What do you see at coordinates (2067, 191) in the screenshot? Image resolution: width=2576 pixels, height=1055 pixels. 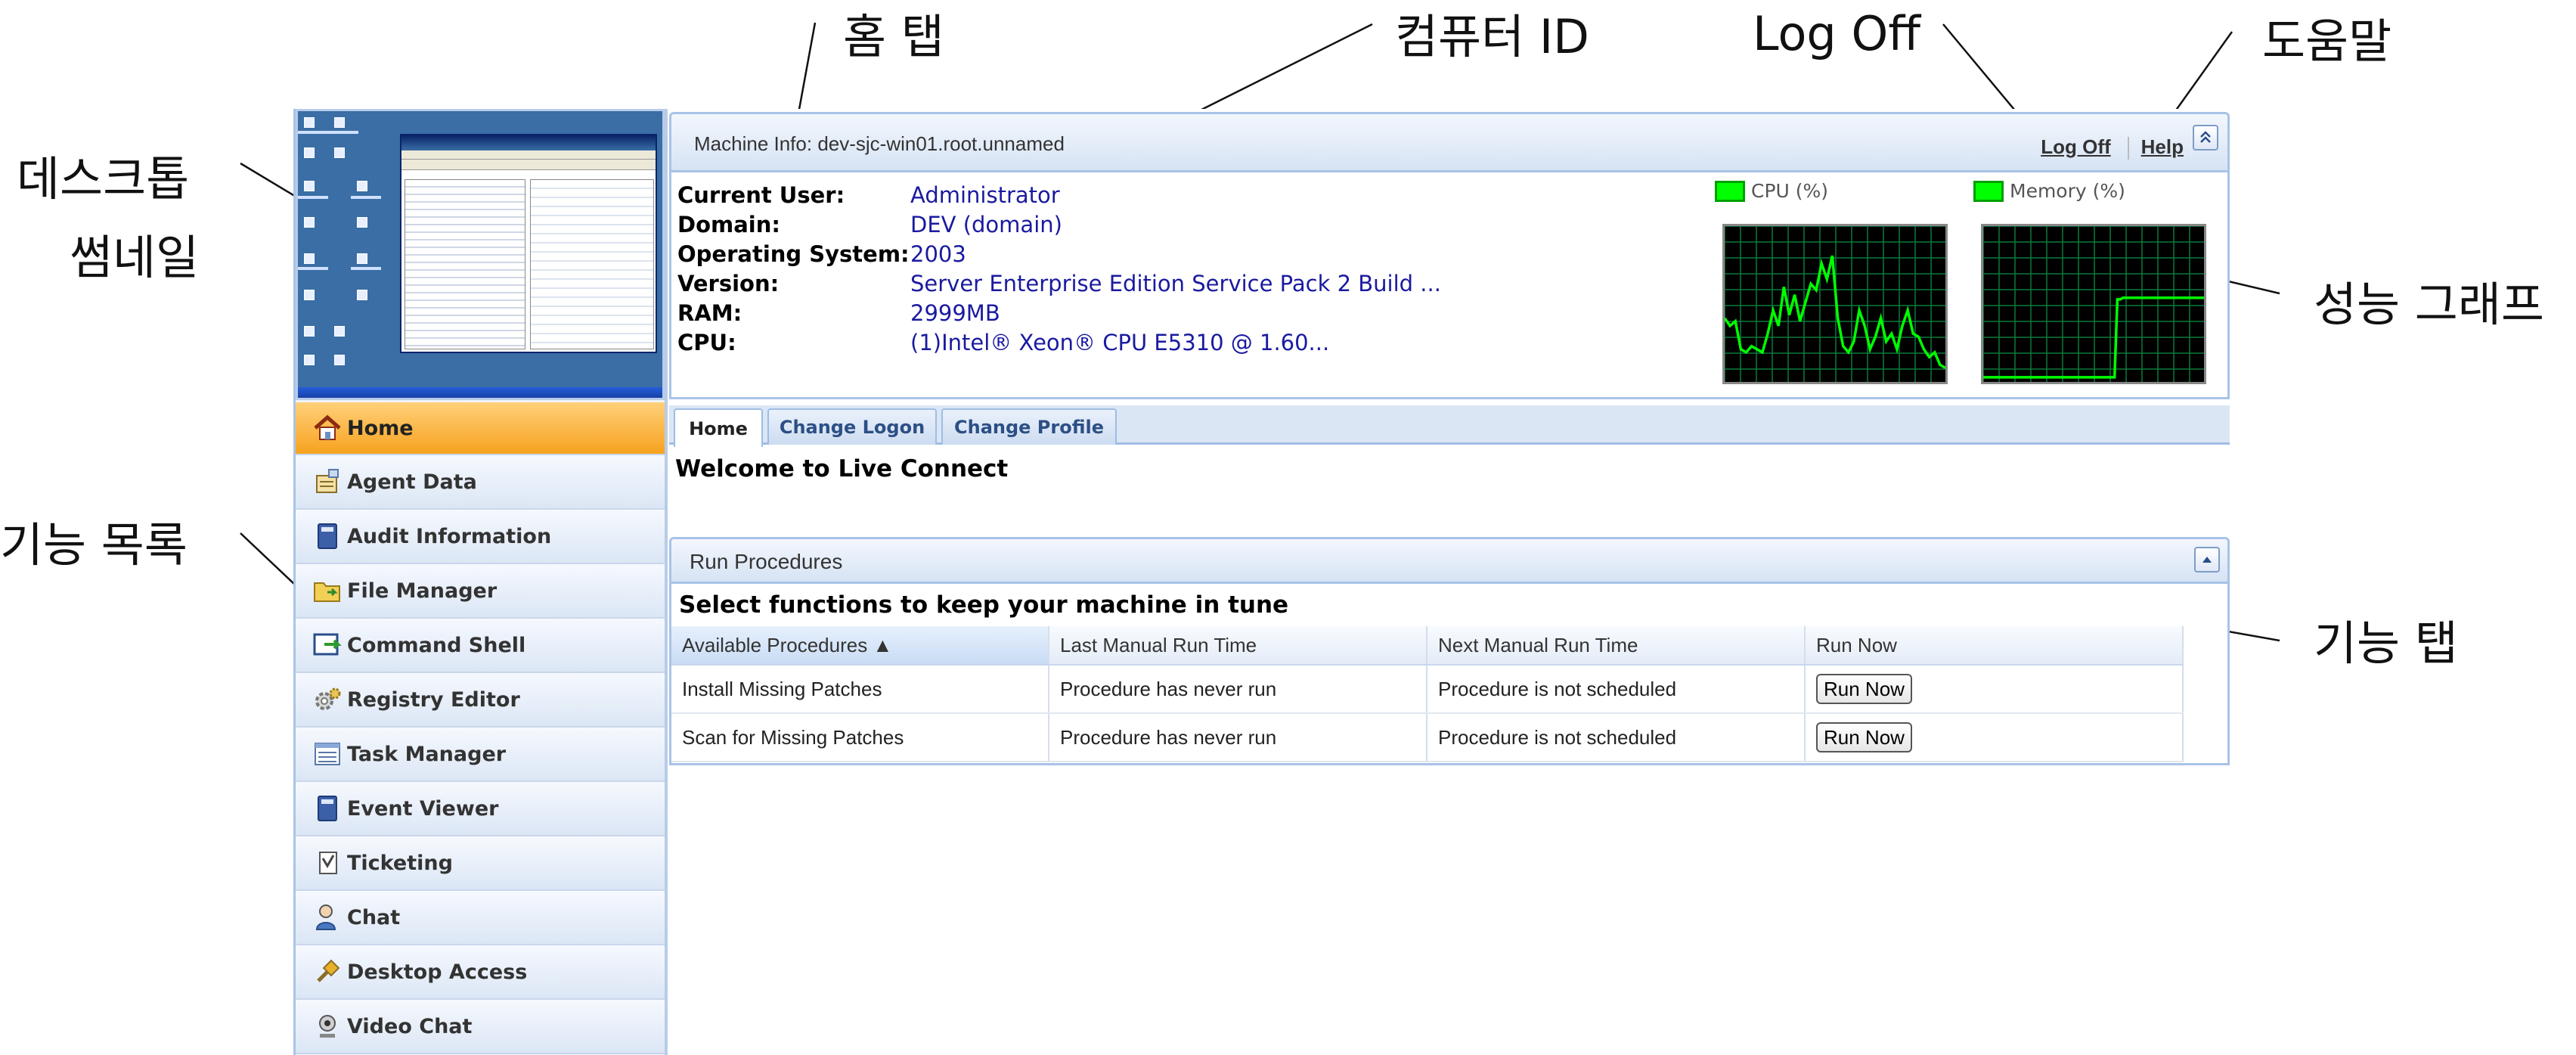 I see `memory-legend-label: Memory (%)` at bounding box center [2067, 191].